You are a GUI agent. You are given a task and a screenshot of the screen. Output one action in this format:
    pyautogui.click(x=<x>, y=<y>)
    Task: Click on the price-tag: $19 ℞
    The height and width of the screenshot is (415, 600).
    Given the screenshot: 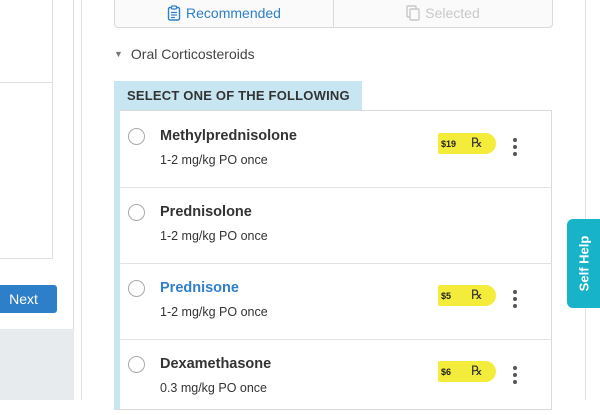 What is the action you would take?
    pyautogui.click(x=467, y=143)
    